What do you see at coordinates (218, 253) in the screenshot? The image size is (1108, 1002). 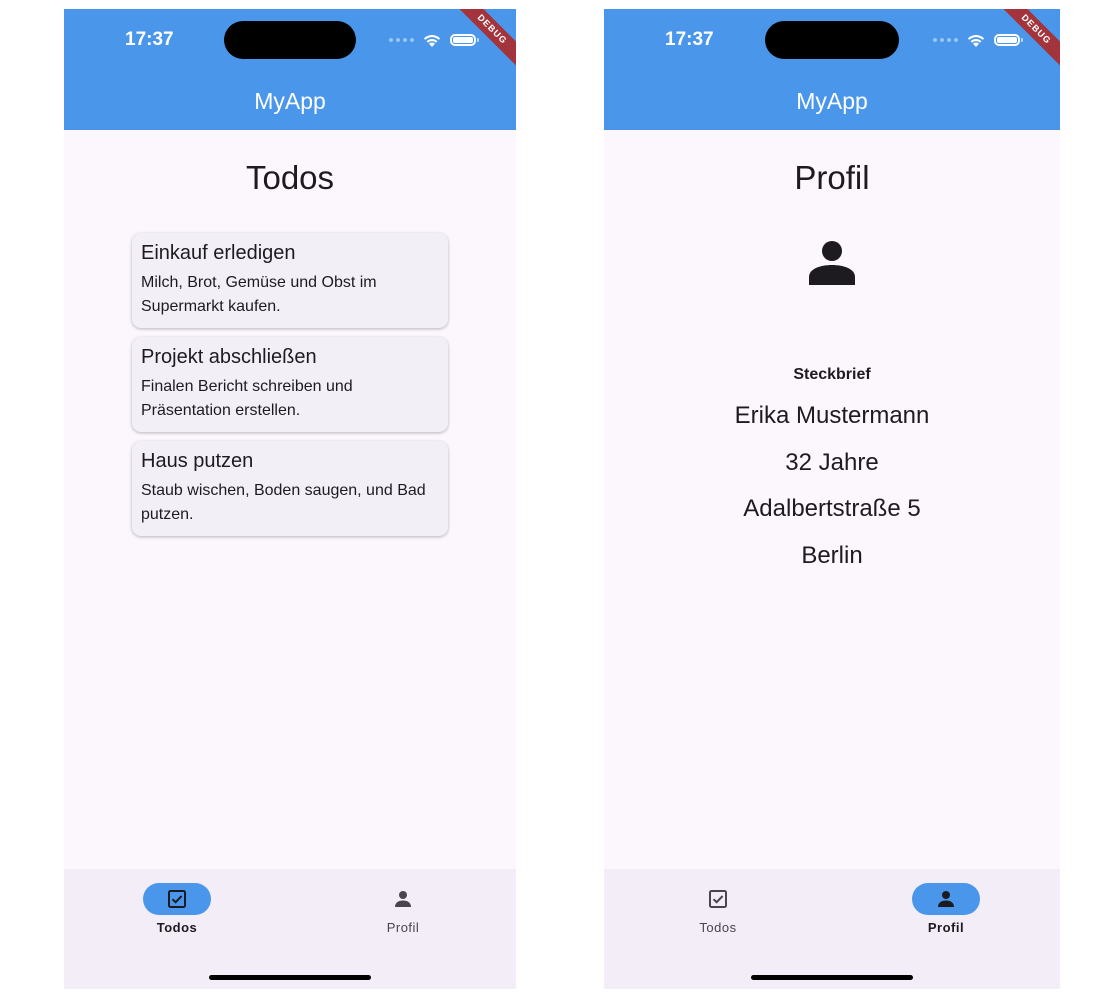 I see `todo-title: Einkauf erledigen` at bounding box center [218, 253].